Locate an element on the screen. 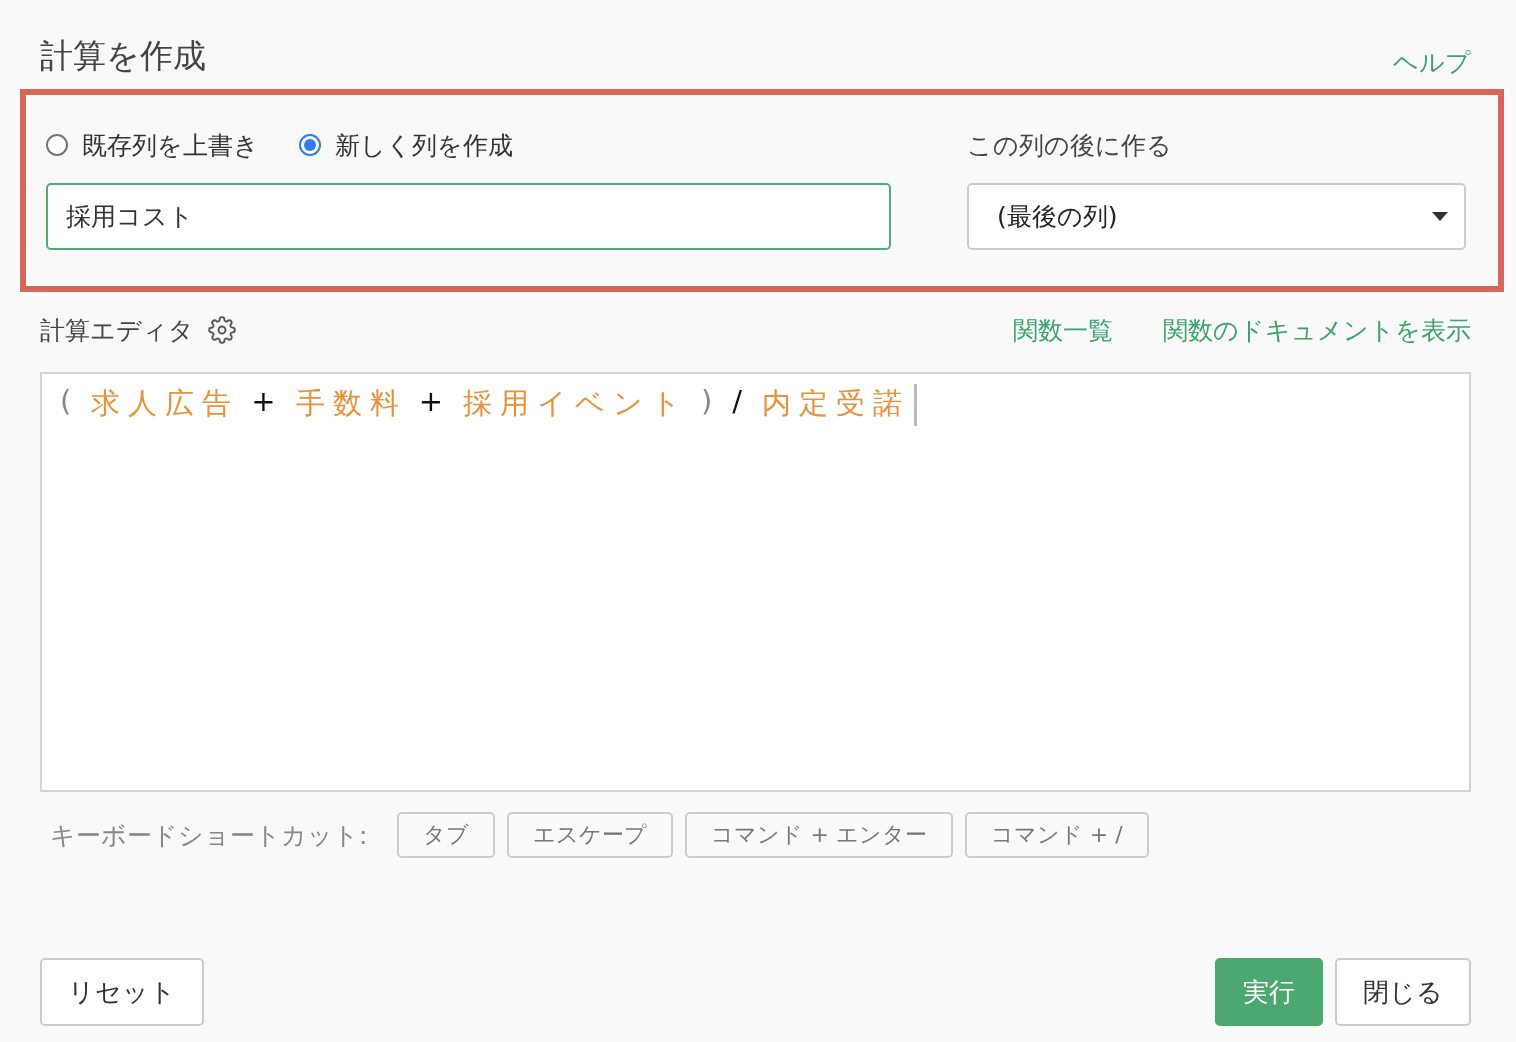 The width and height of the screenshot is (1516, 1042). column-name-field: 採用コスト is located at coordinates (468, 216).